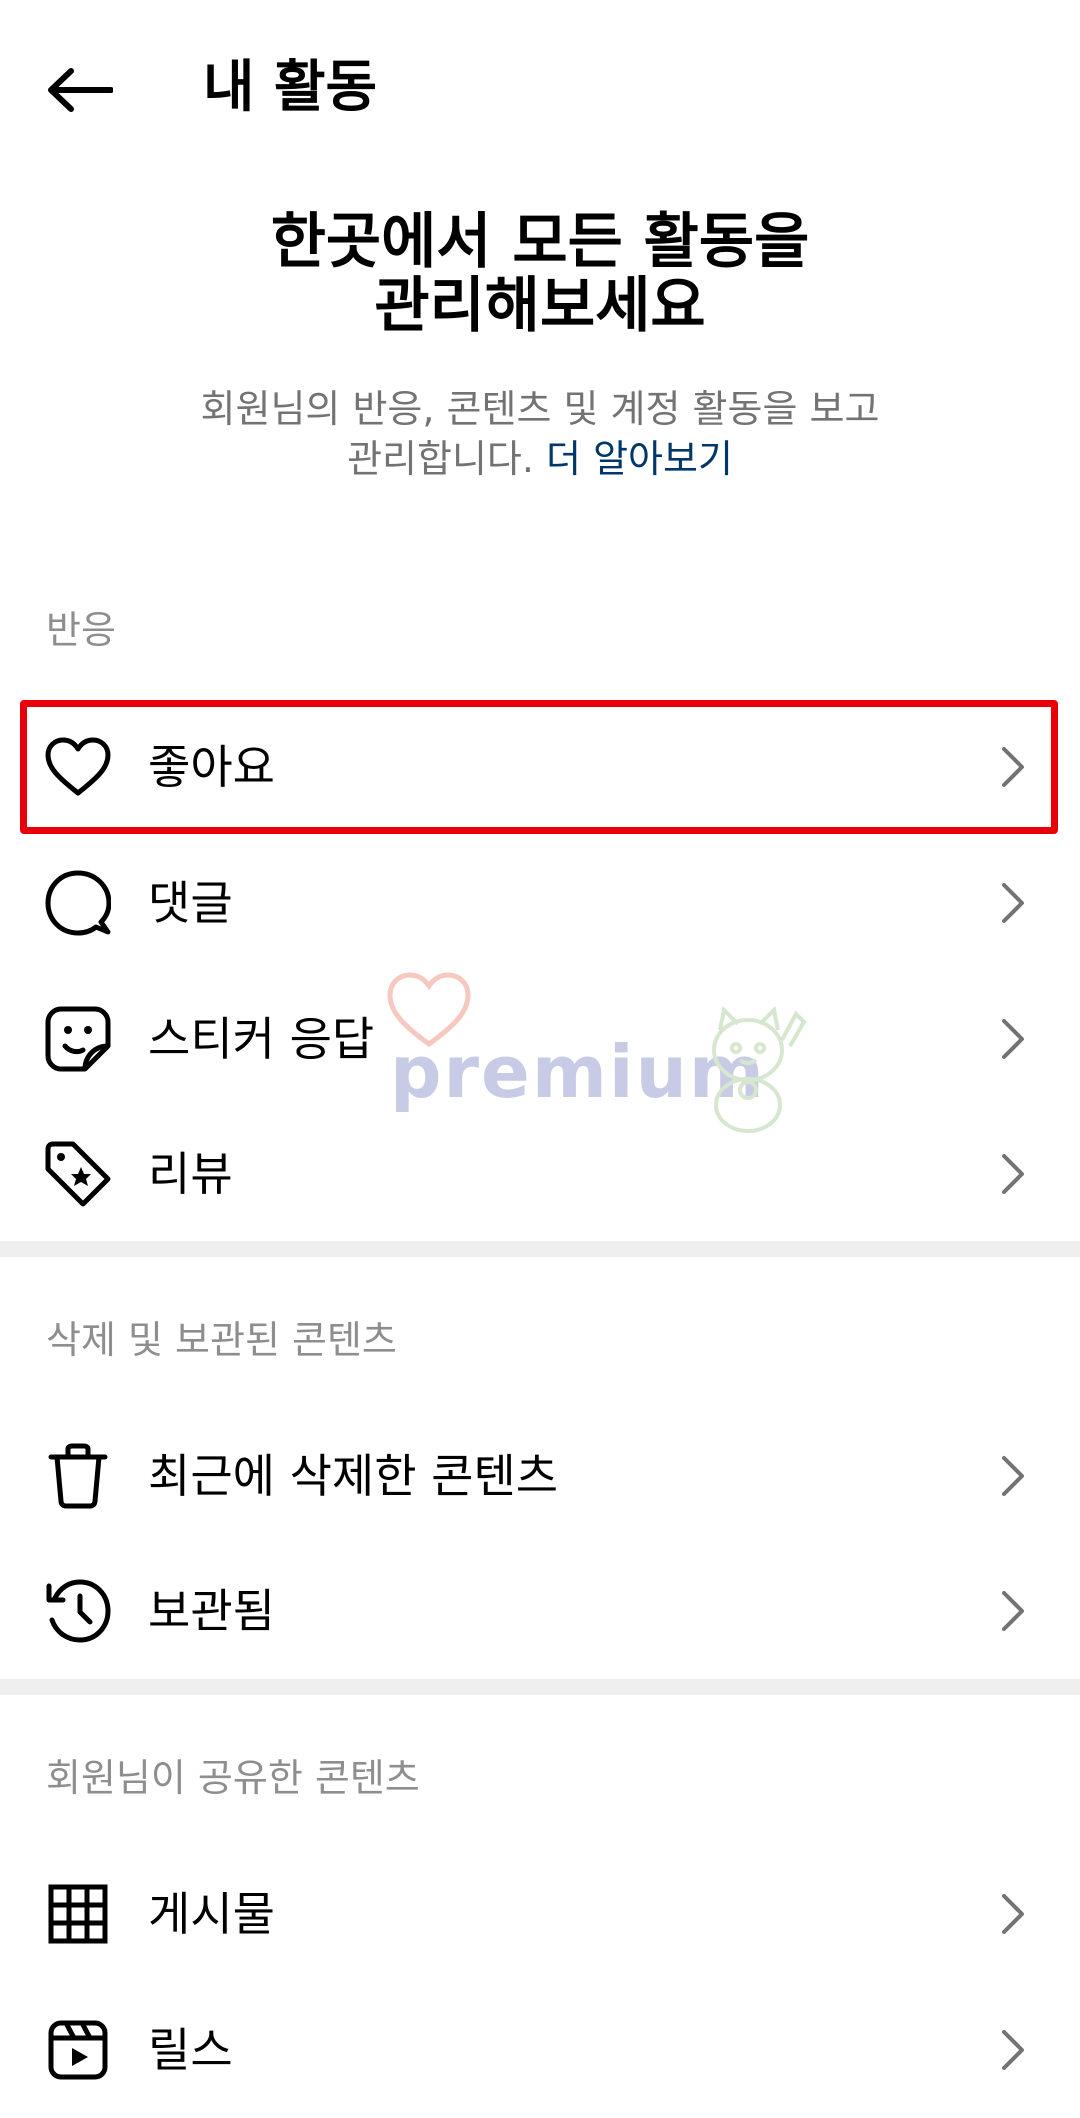 This screenshot has width=1080, height=2118. I want to click on list-item-label: 좋아요, so click(211, 767).